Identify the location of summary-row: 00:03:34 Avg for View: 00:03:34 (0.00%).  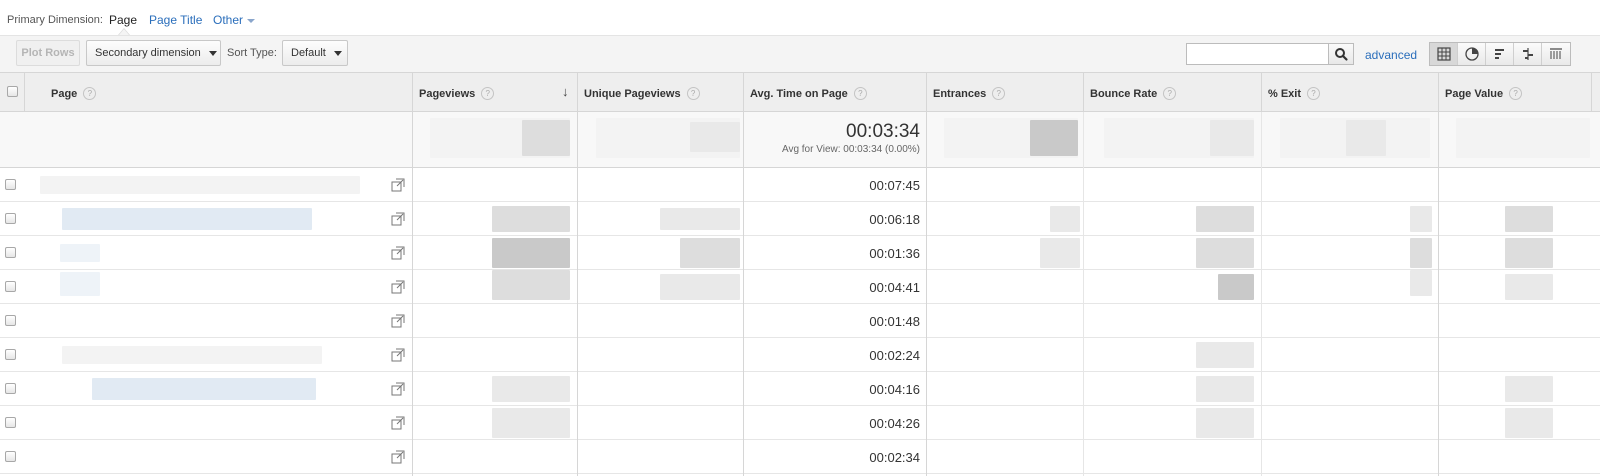
(800, 140).